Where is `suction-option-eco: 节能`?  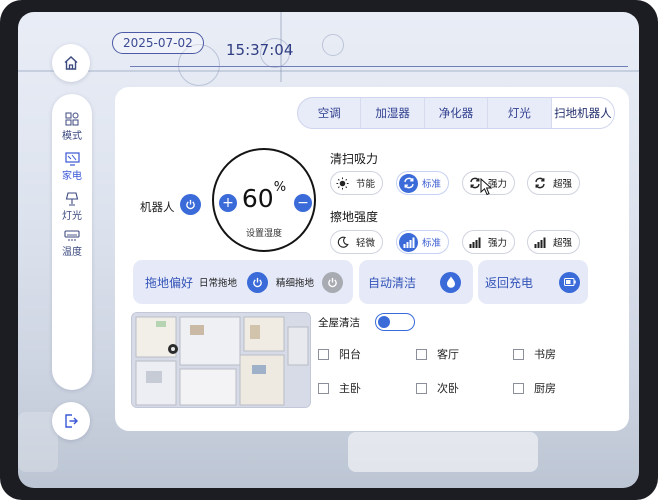
suction-option-eco: 节能 is located at coordinates (357, 183).